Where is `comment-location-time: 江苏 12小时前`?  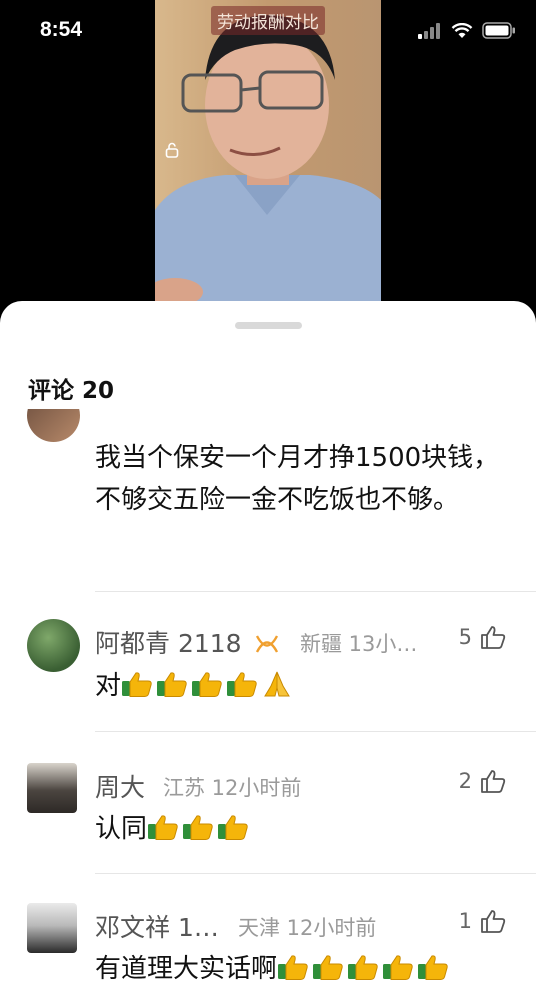 comment-location-time: 江苏 12小时前 is located at coordinates (232, 788).